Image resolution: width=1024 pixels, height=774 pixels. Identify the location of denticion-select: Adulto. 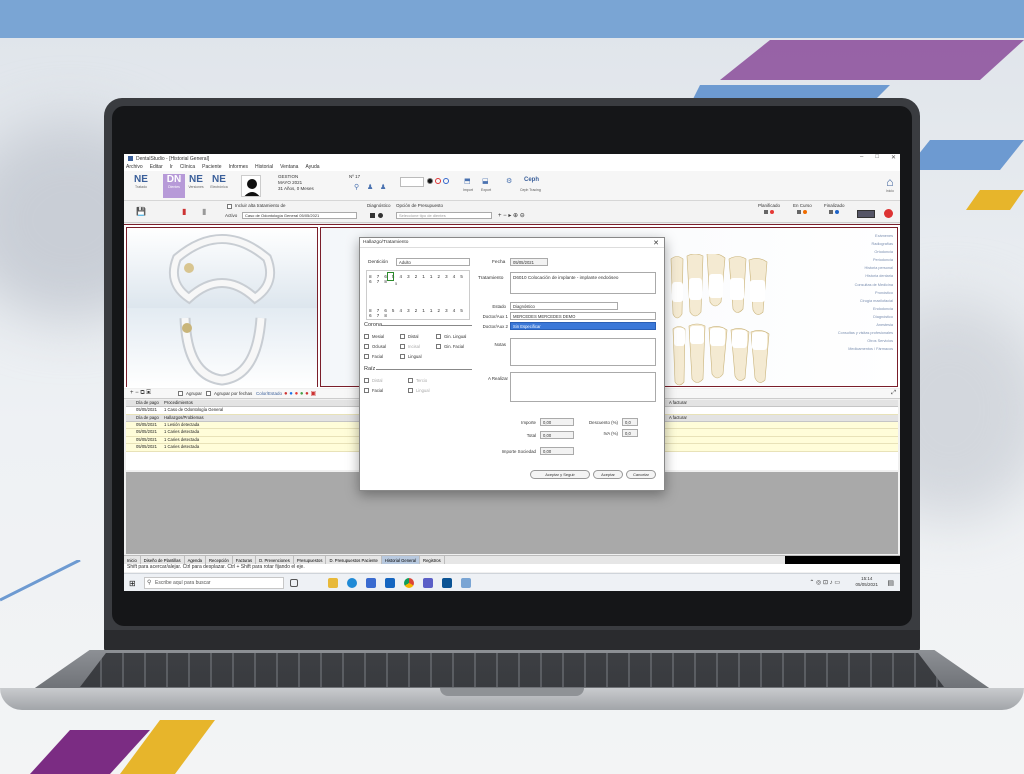
(433, 262).